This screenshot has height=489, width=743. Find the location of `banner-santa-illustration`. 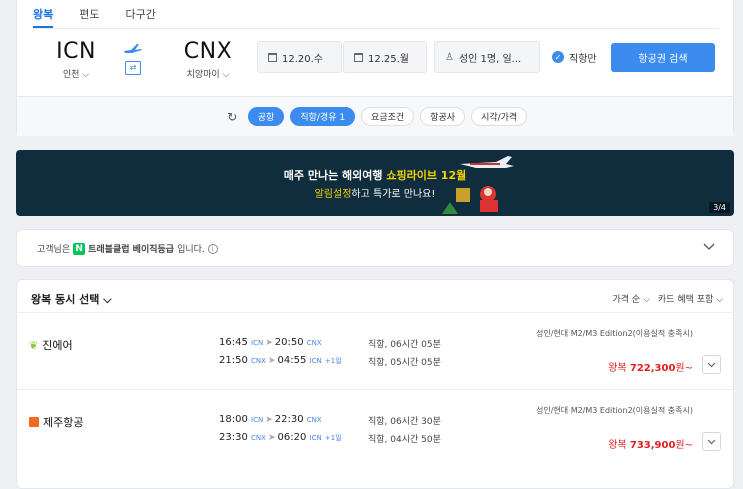

banner-santa-illustration is located at coordinates (470, 200).